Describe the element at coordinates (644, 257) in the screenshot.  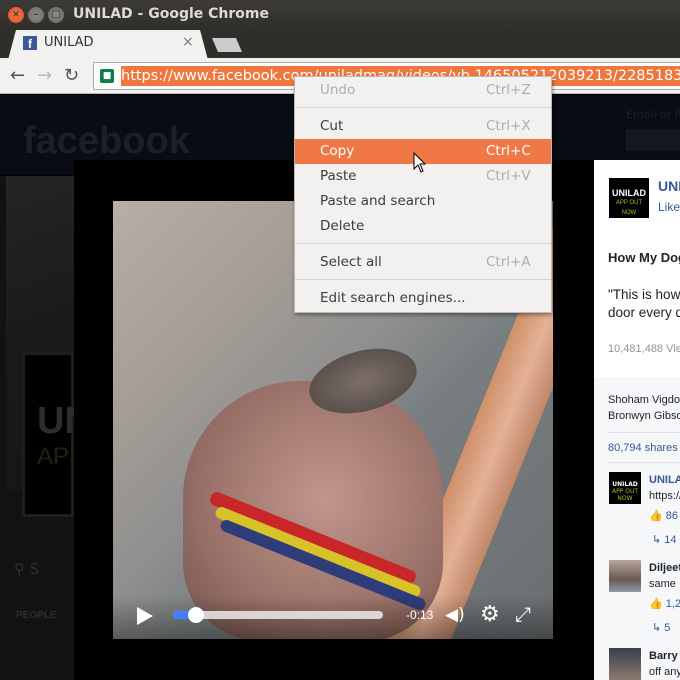
I see `video-title: How My Dog Opens The Door` at that location.